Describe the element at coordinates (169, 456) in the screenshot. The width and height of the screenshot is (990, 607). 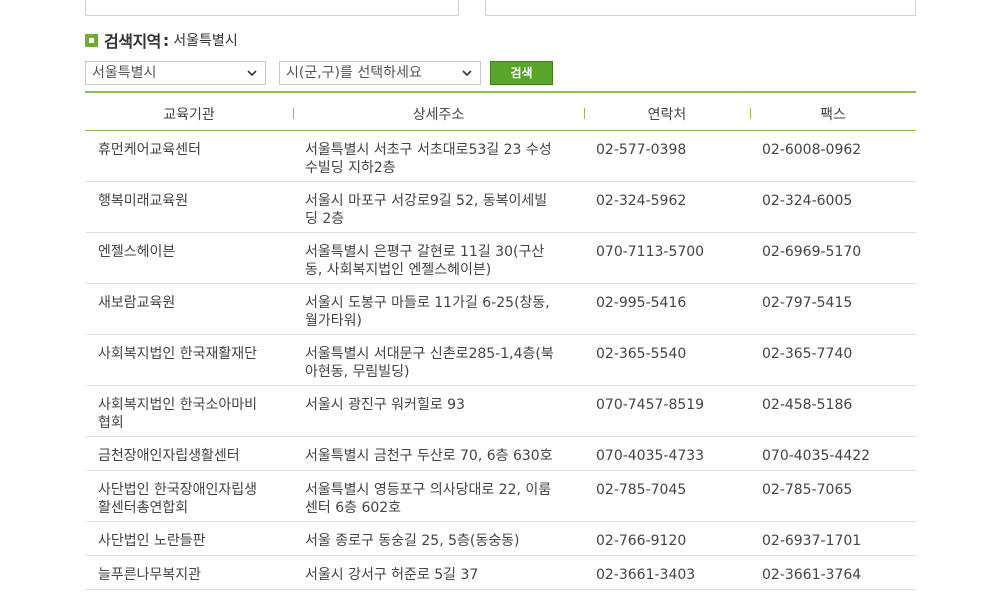
I see `institution-name: 금천장애인자립생활센터` at that location.